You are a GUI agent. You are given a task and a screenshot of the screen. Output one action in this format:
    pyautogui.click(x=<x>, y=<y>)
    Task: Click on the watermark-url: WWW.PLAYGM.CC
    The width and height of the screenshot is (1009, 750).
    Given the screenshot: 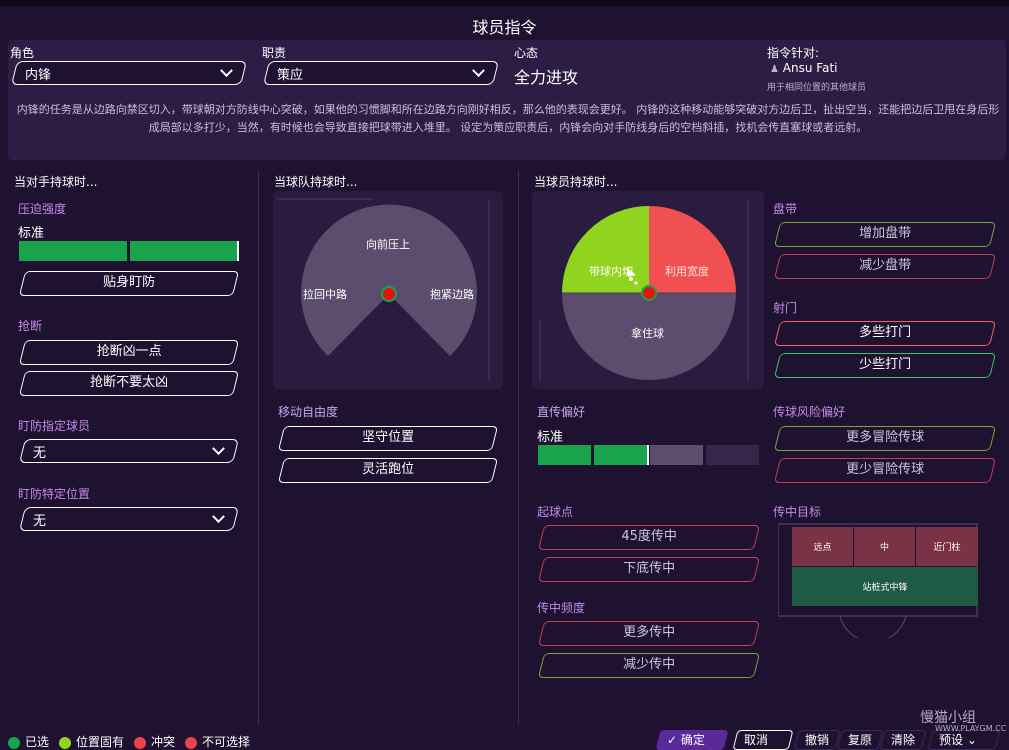 What is the action you would take?
    pyautogui.click(x=971, y=728)
    